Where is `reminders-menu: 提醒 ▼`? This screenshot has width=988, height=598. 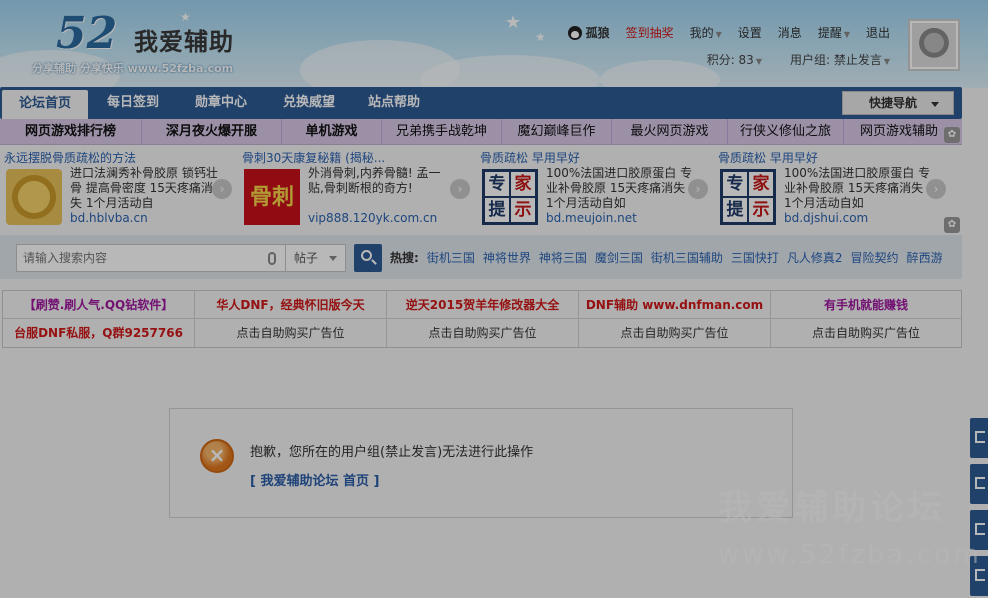
reminders-menu: 提醒 ▼ is located at coordinates (834, 32).